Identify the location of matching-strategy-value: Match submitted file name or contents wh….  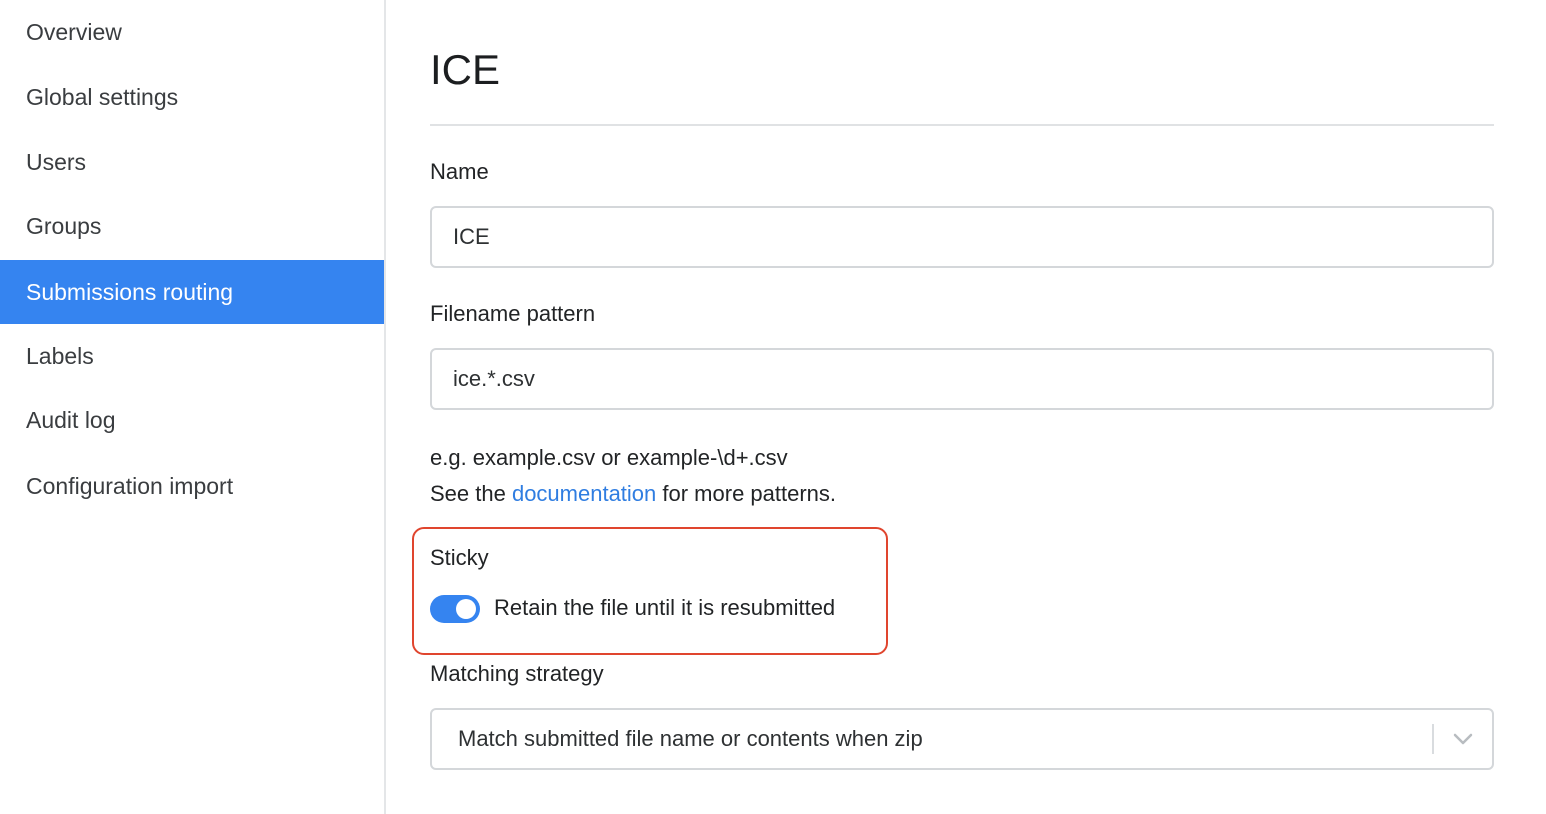
(690, 738).